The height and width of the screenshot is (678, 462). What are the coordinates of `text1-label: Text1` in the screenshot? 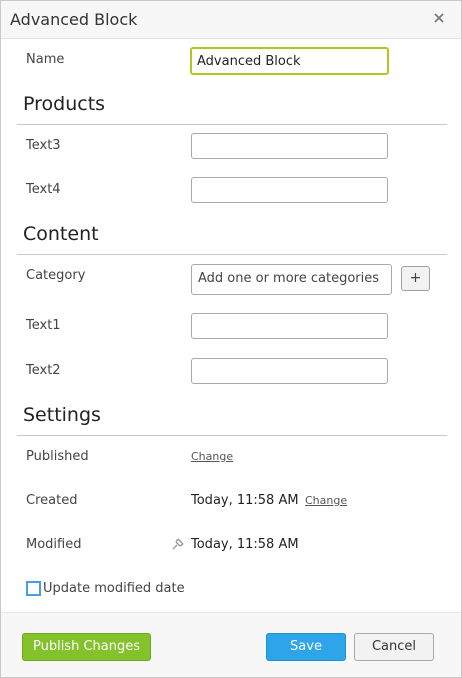 It's located at (43, 325).